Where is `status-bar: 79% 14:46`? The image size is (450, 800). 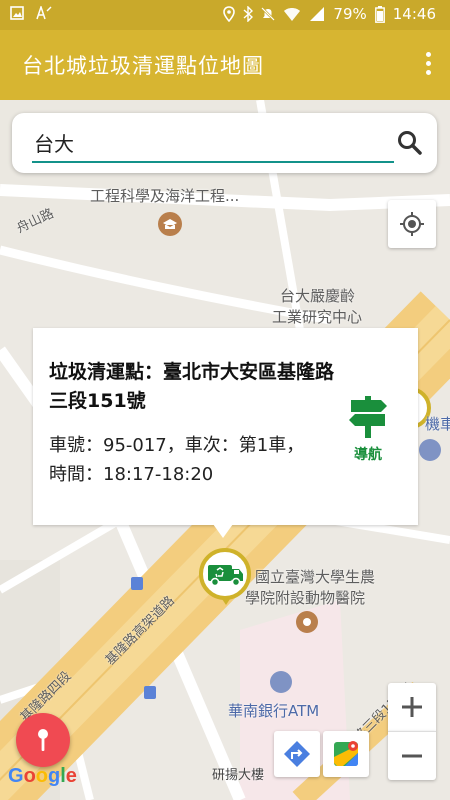
status-bar: 79% 14:46 is located at coordinates (225, 15).